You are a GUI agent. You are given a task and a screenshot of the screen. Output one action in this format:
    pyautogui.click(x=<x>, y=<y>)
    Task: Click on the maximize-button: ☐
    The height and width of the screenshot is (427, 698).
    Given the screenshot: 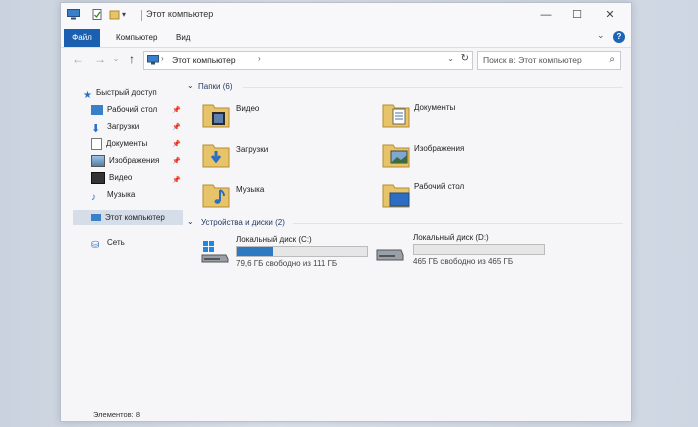 What is the action you would take?
    pyautogui.click(x=577, y=15)
    